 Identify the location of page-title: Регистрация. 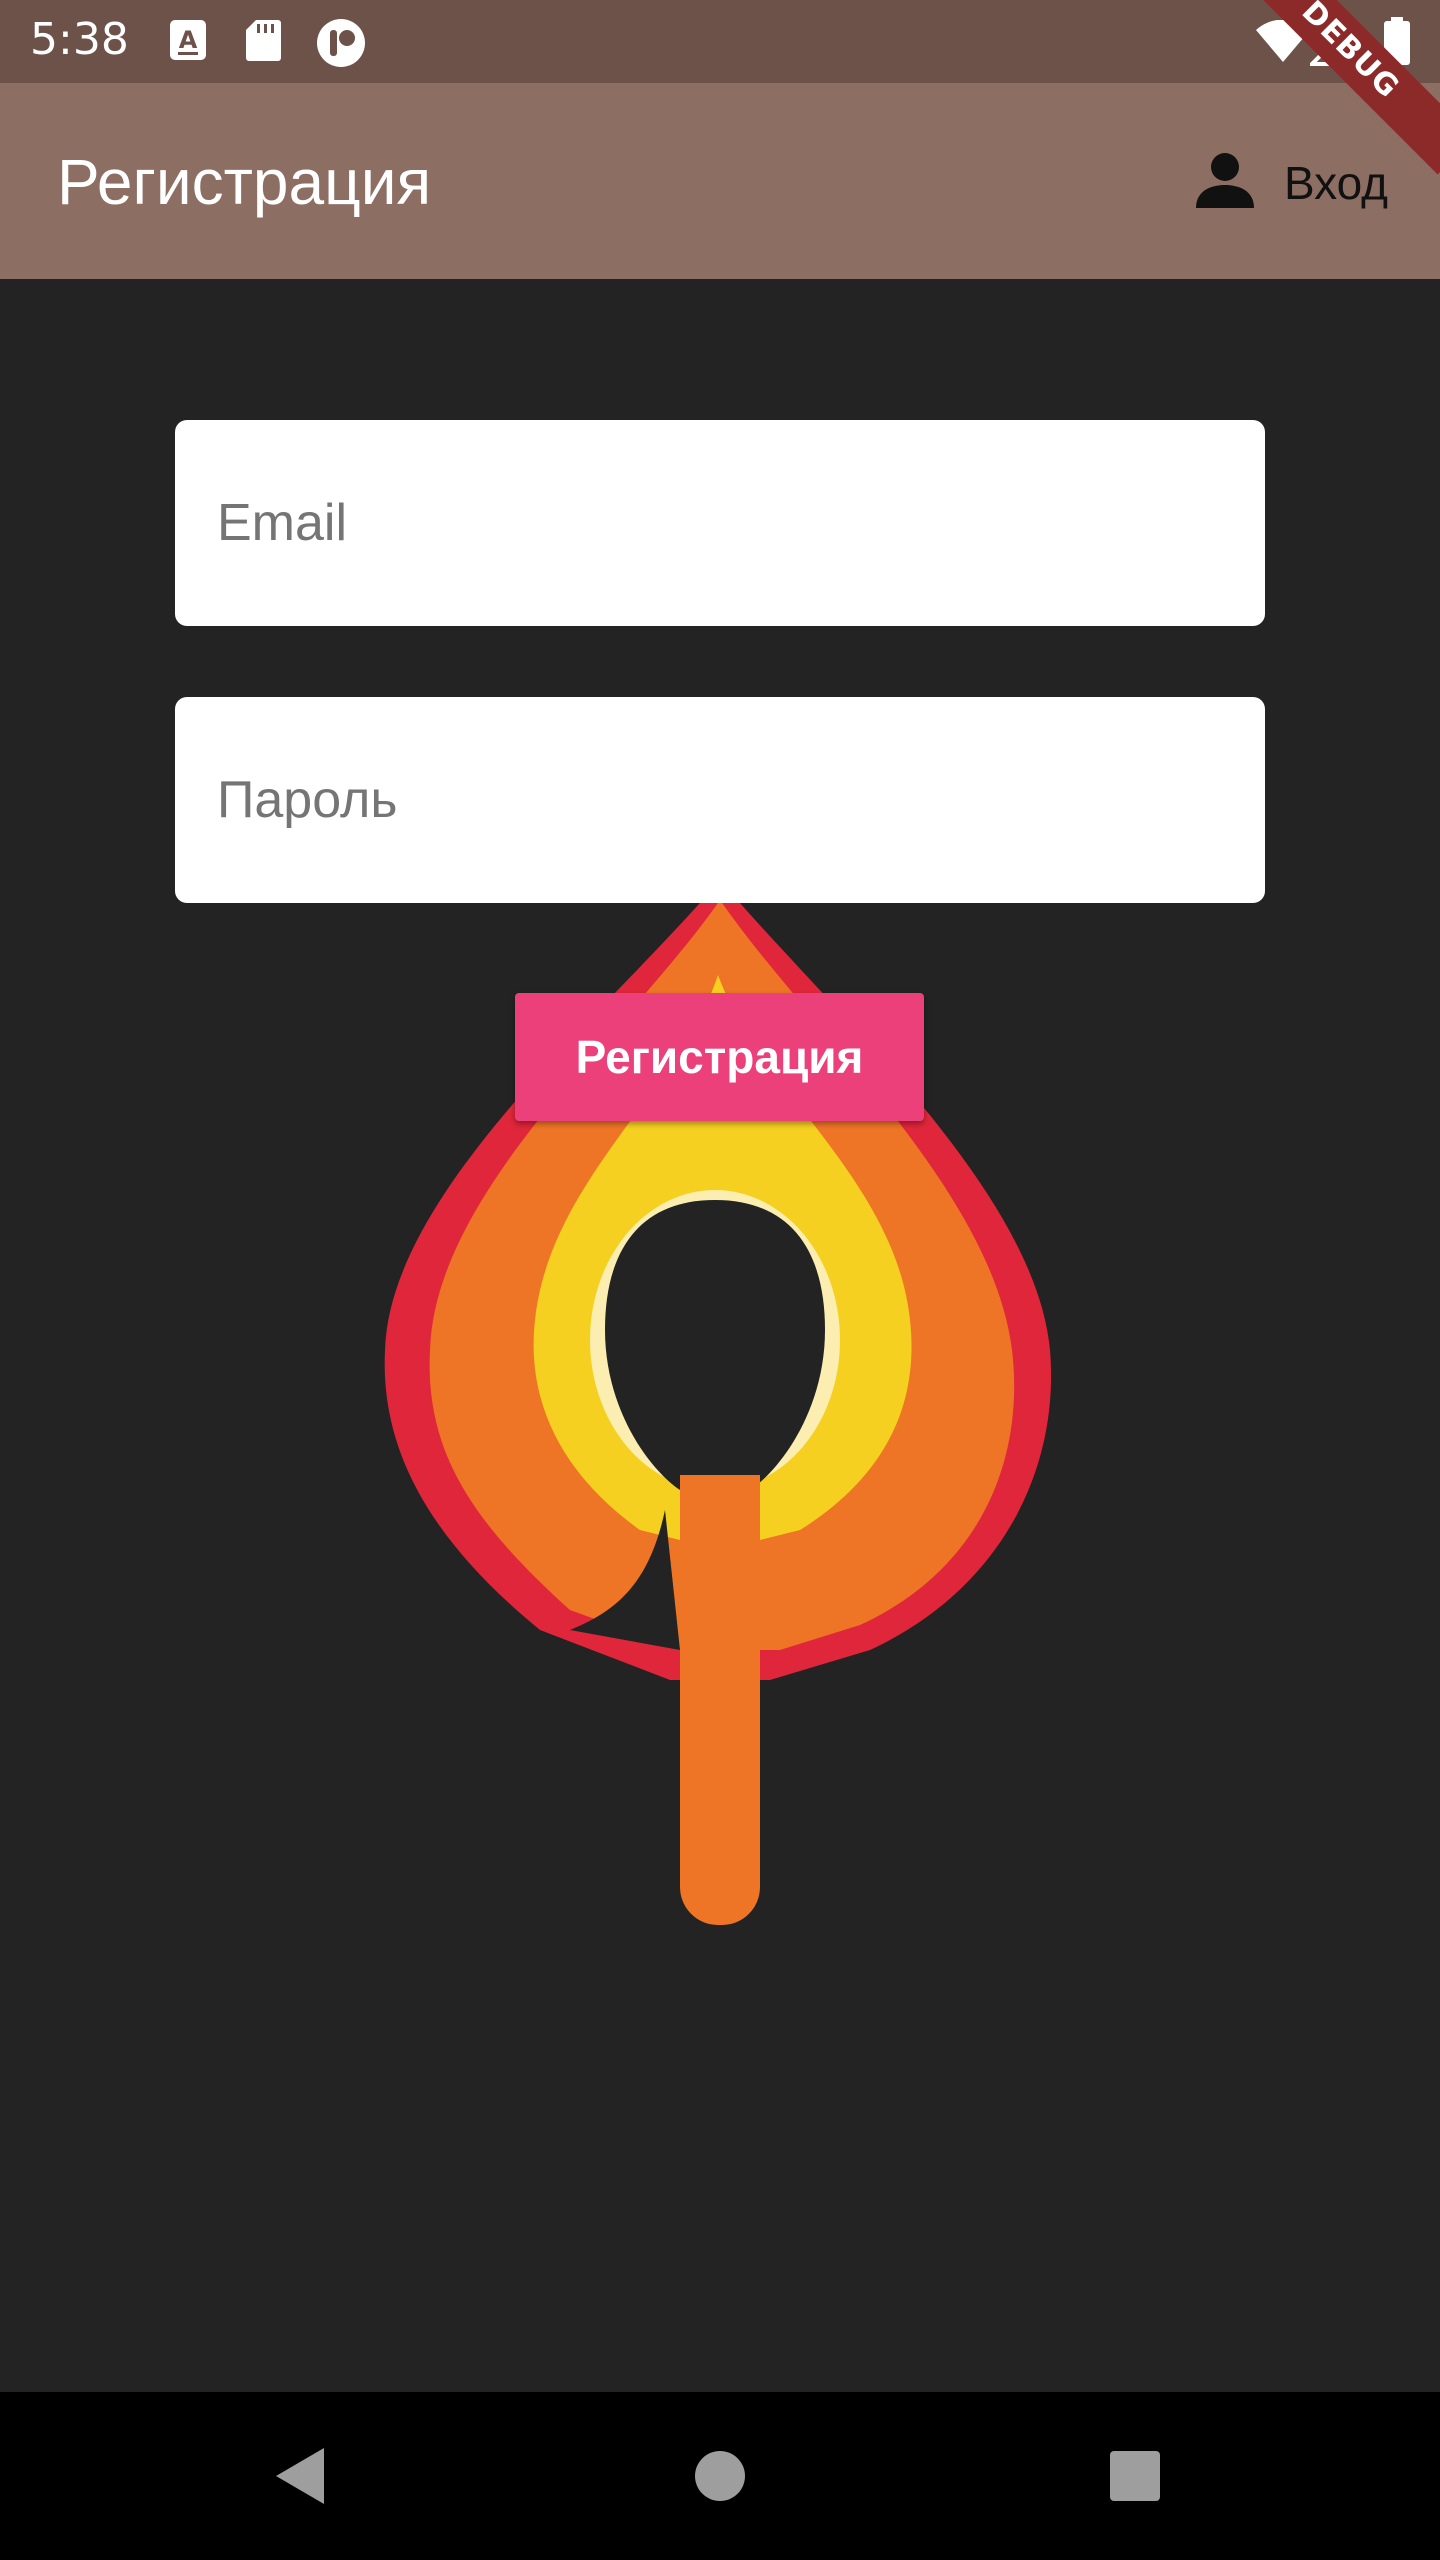
(244, 182).